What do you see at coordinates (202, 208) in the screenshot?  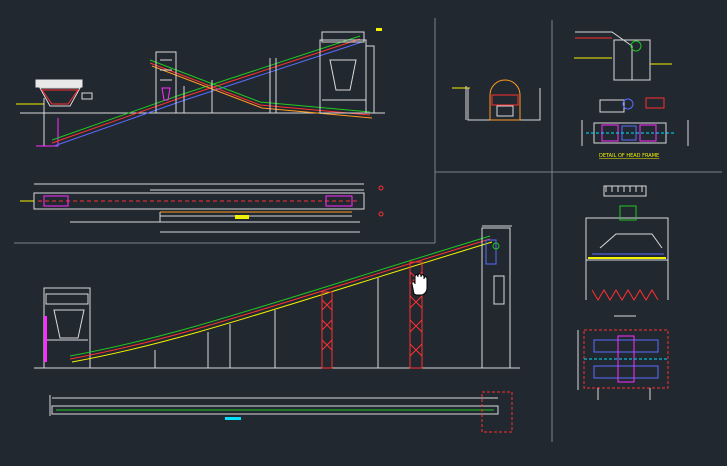 I see `conveyor-plan-top` at bounding box center [202, 208].